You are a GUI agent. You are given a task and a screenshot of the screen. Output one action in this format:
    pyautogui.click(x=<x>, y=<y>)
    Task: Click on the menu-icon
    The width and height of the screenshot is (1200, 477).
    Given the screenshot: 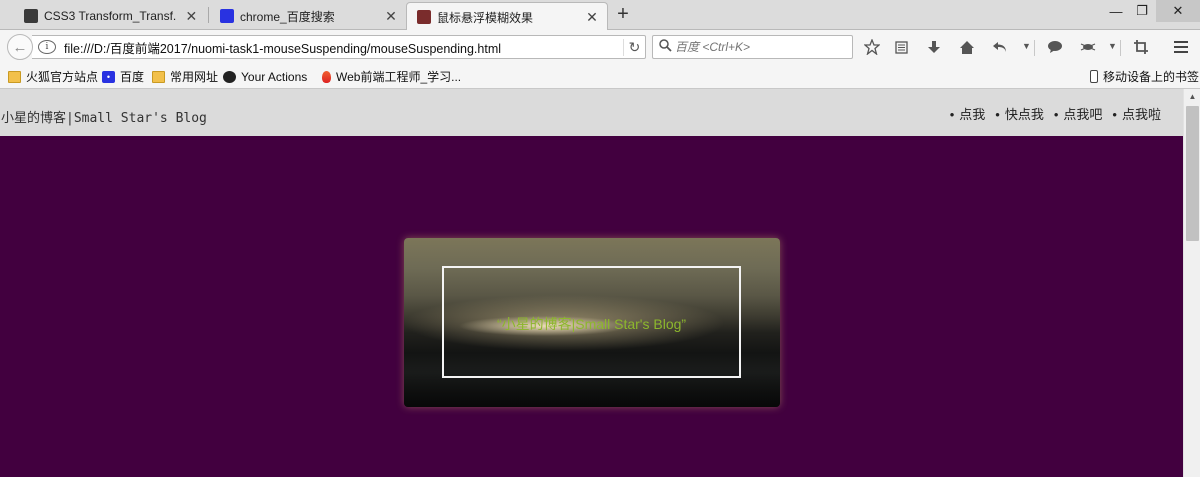 What is the action you would take?
    pyautogui.click(x=1181, y=47)
    